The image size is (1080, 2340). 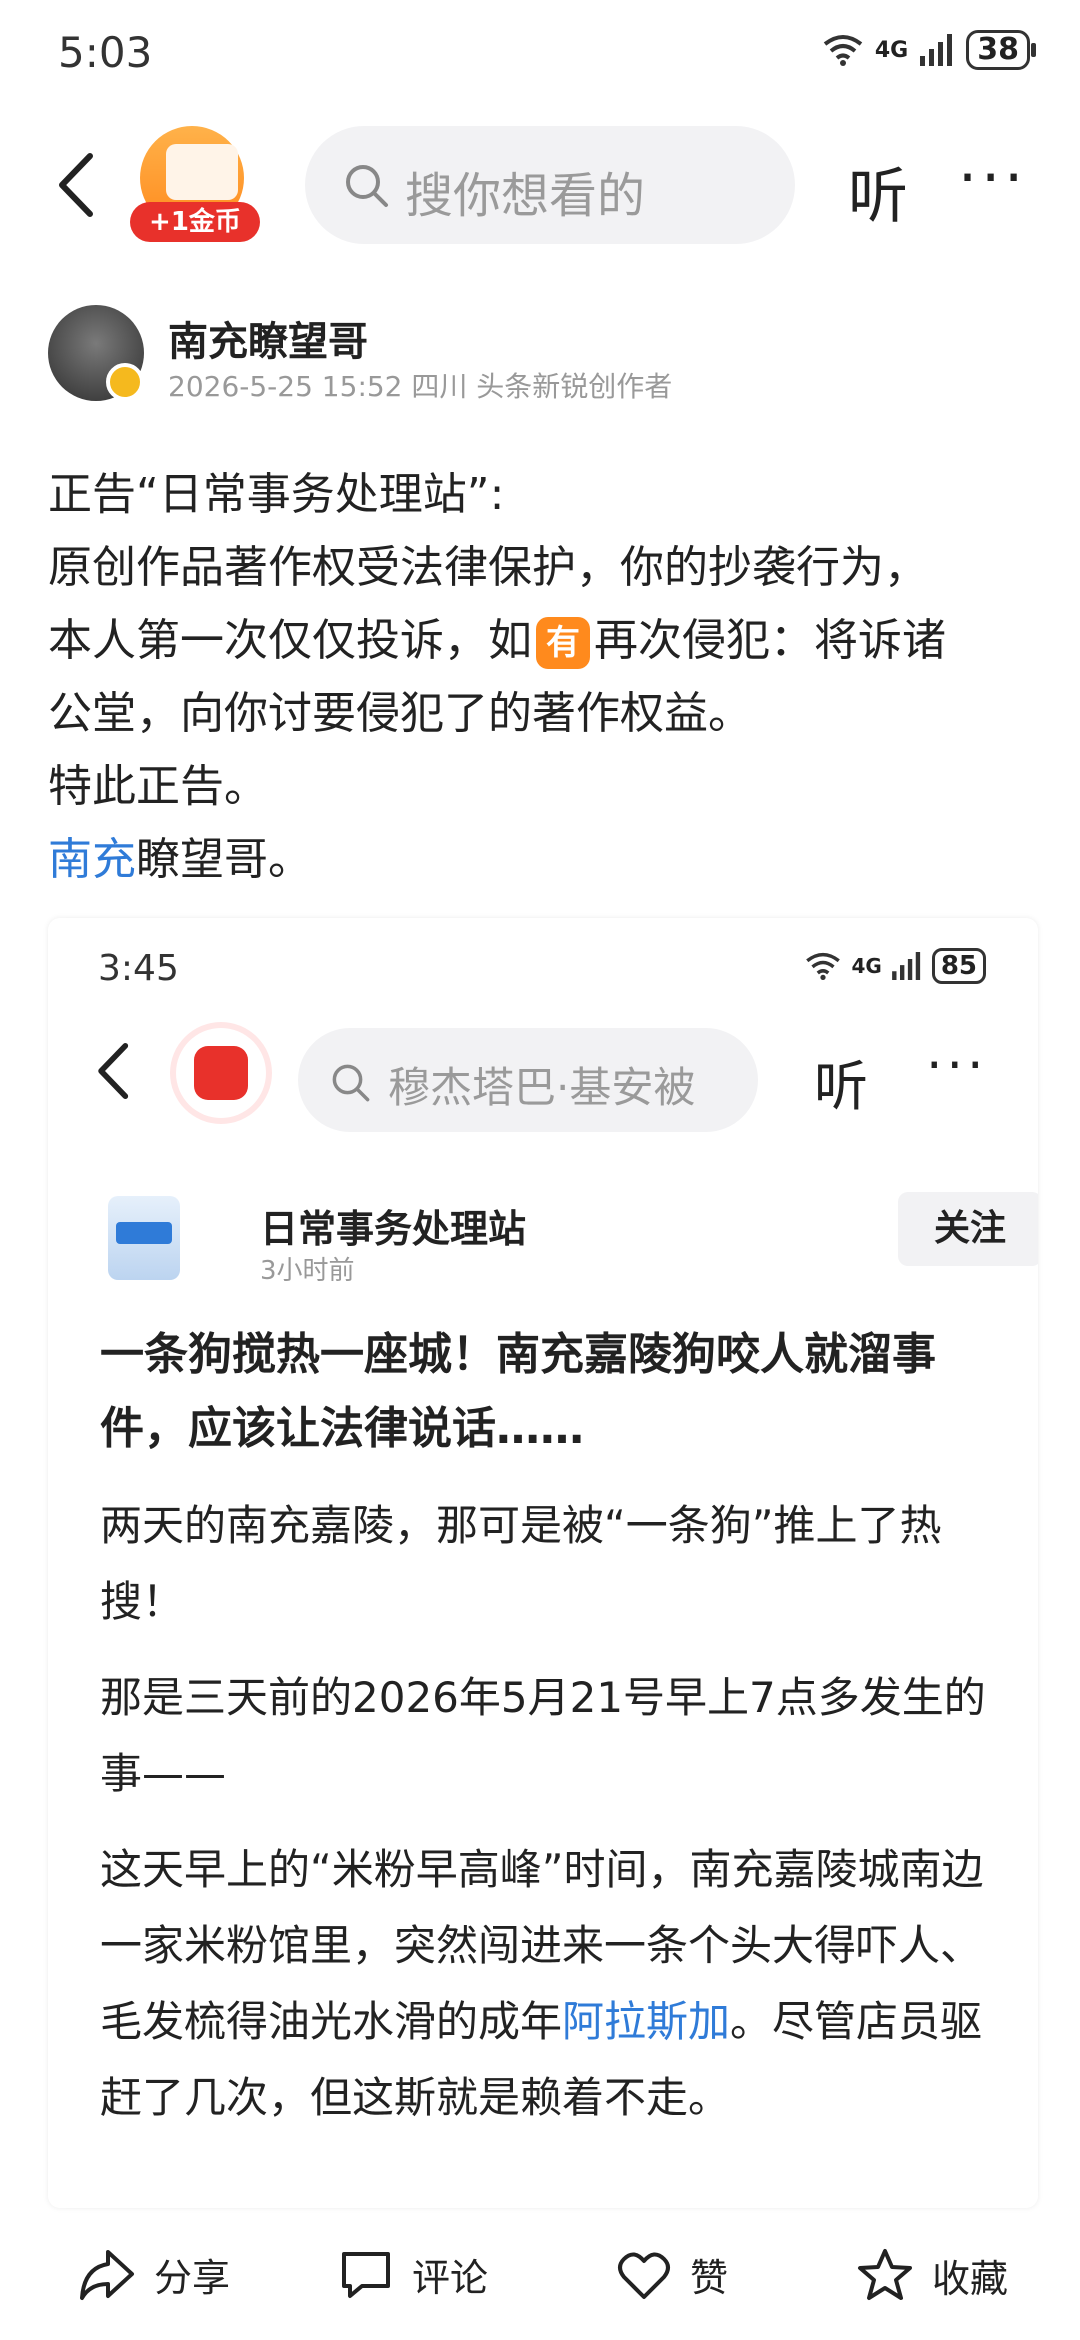 What do you see at coordinates (672, 2274) in the screenshot?
I see `like-button: 赞` at bounding box center [672, 2274].